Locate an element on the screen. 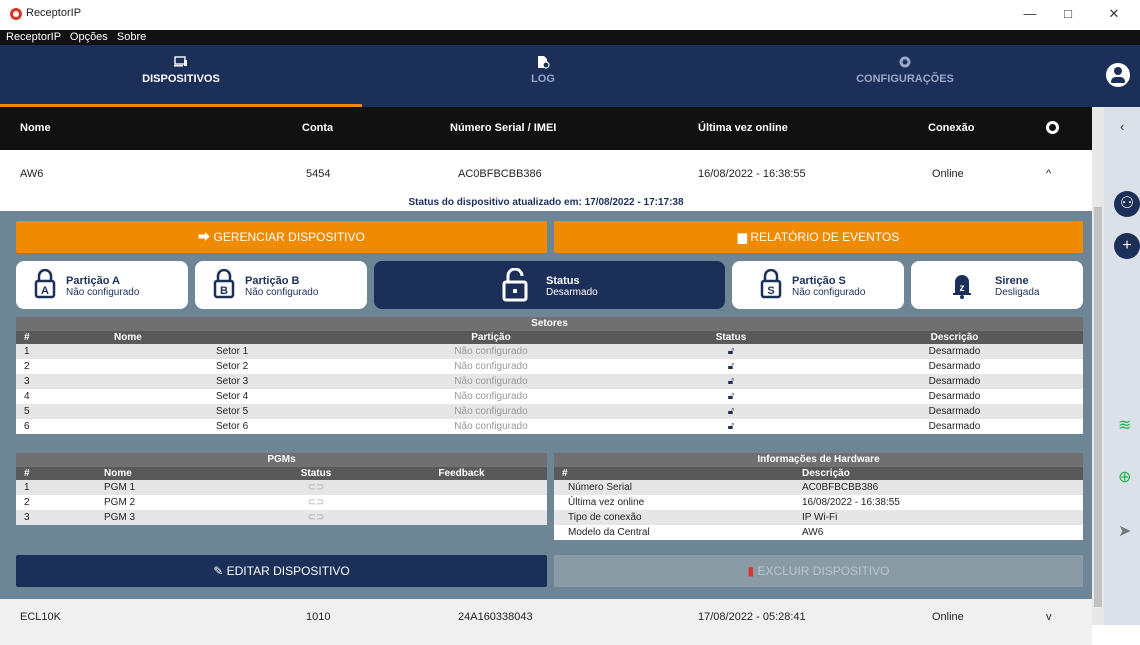 The image size is (1140, 645). top-nav: DISPOSITIVOS LOG CONFIGURAÇÕES is located at coordinates (570, 76).